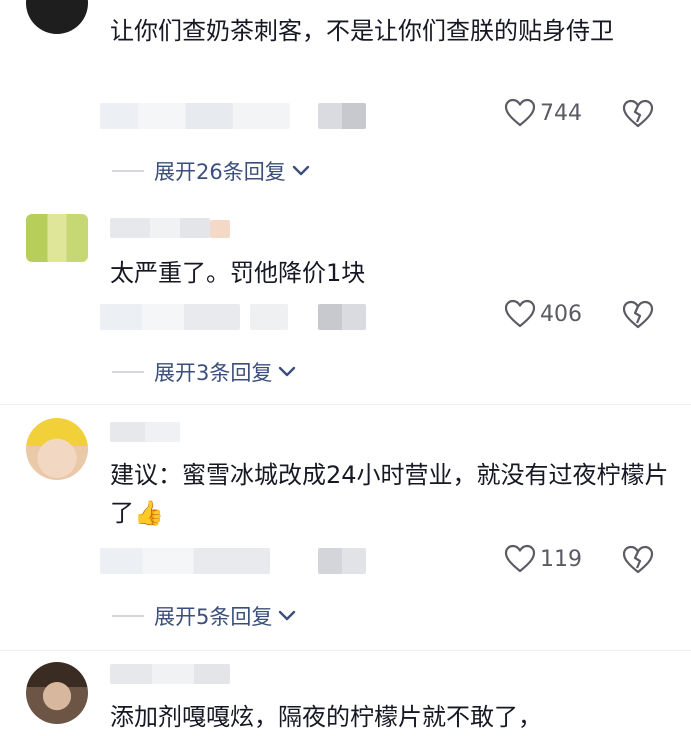 This screenshot has height=736, width=691. What do you see at coordinates (561, 314) in the screenshot?
I see `like-count: 406` at bounding box center [561, 314].